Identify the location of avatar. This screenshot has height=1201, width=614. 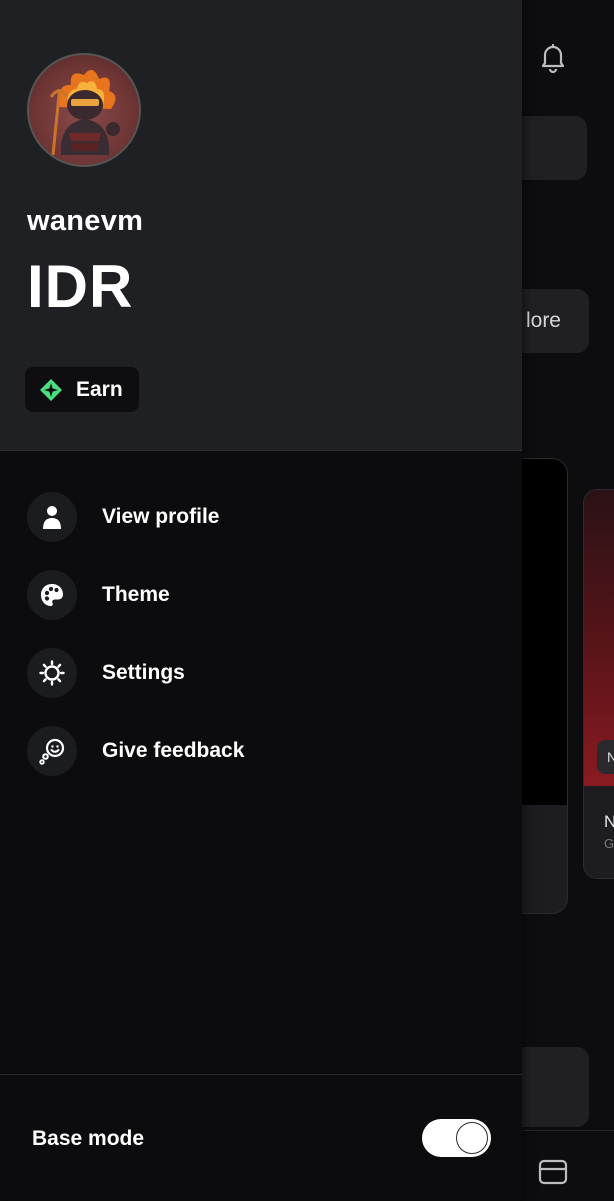
(84, 110).